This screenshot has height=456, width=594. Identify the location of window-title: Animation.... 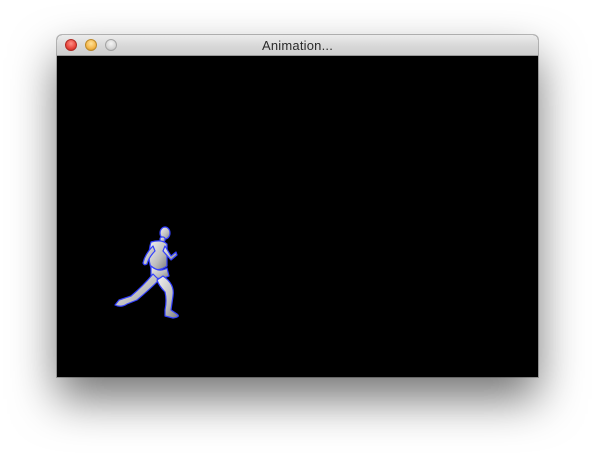
(297, 45).